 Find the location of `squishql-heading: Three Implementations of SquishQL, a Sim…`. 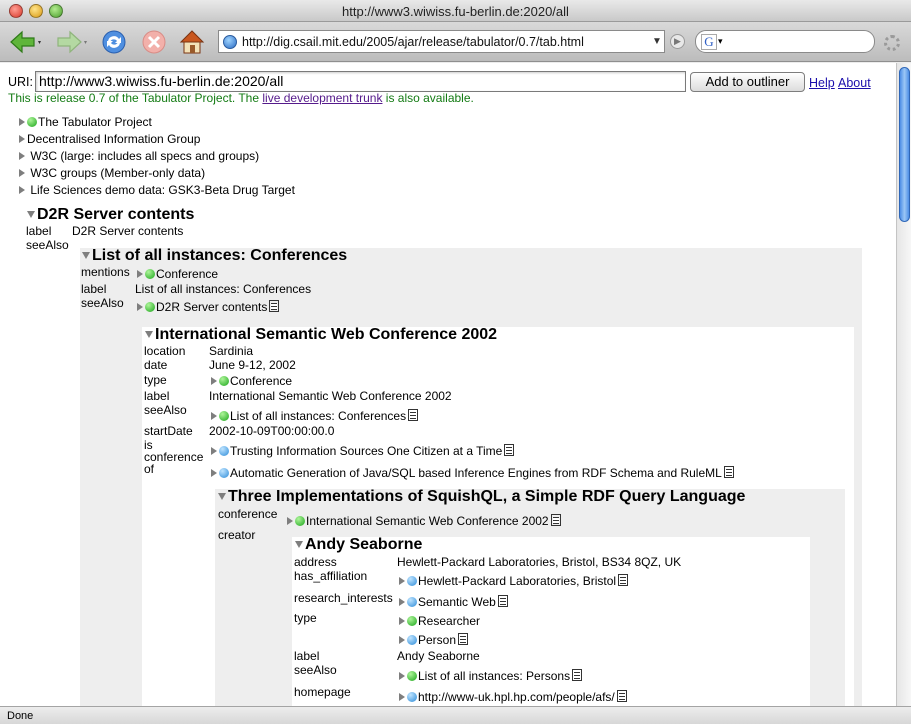

squishql-heading: Three Implementations of SquishQL, a Sim… is located at coordinates (481, 497).